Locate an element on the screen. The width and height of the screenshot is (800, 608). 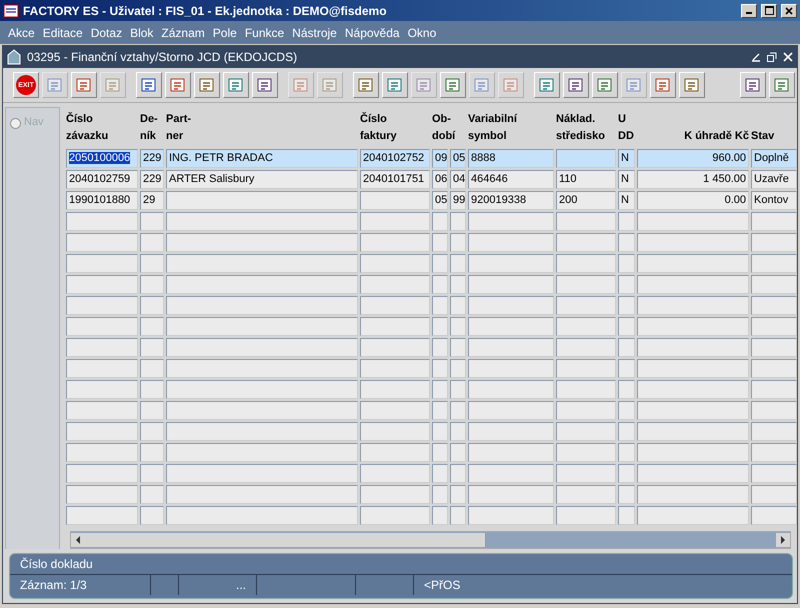
table-cell: 0.00 is located at coordinates (693, 200).